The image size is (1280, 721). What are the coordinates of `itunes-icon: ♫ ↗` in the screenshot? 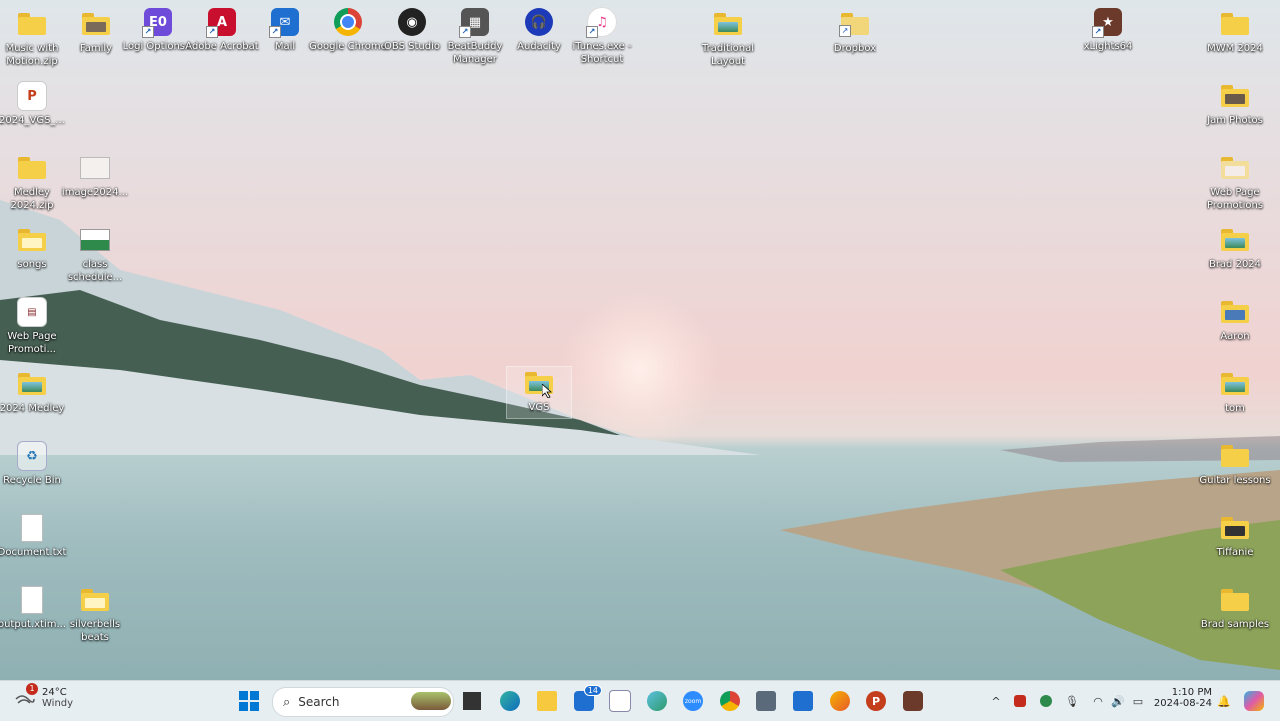 It's located at (601, 22).